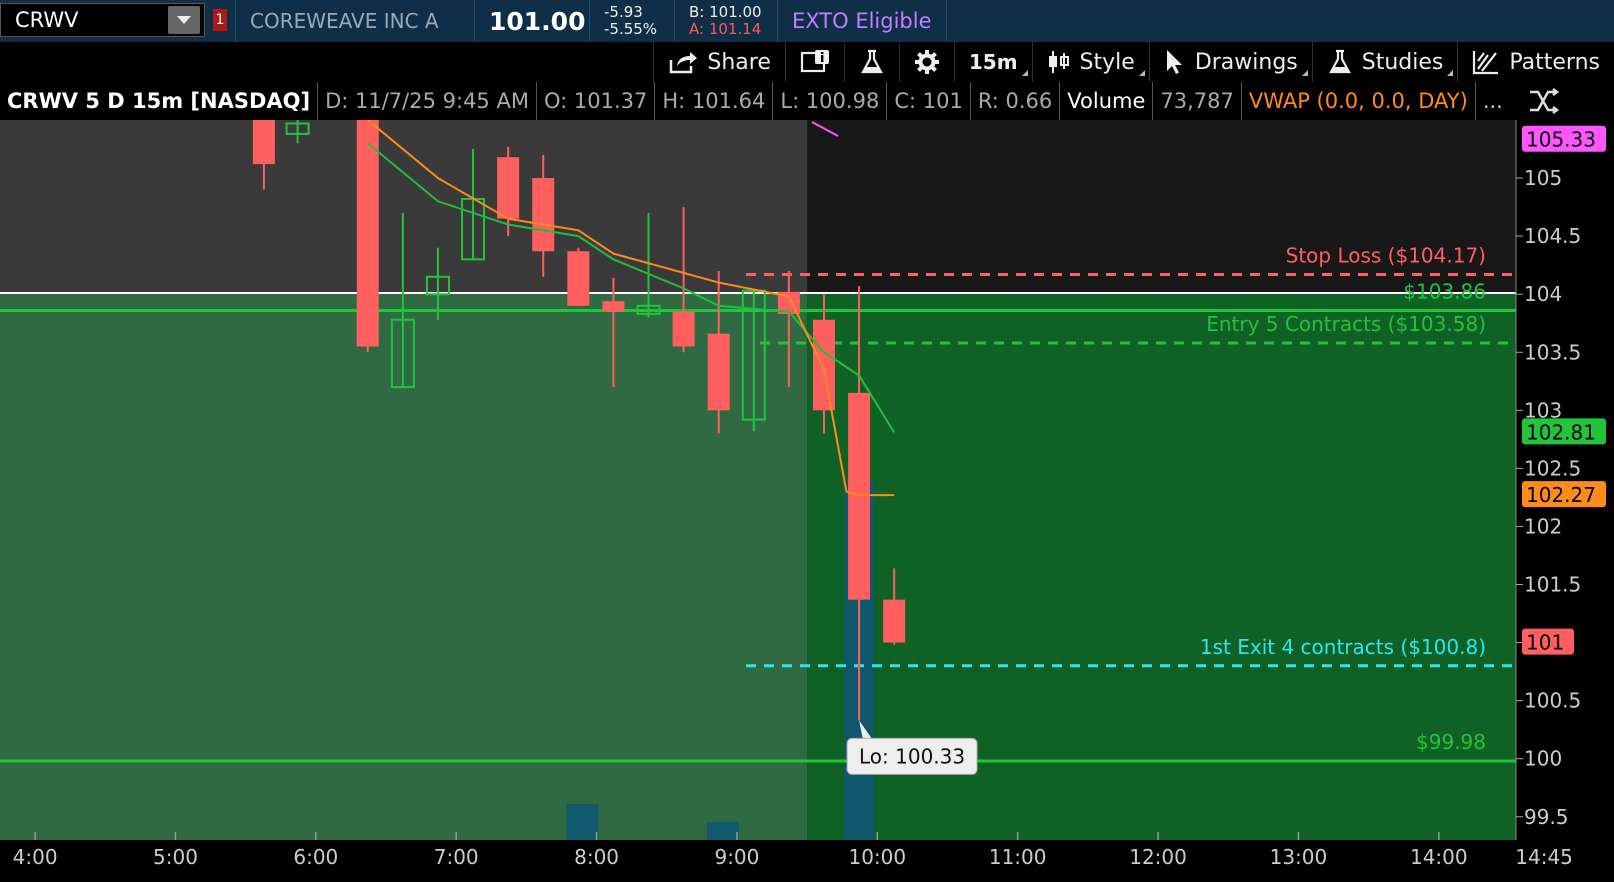 This screenshot has width=1614, height=882. I want to click on drawings-label: Drawings, so click(1246, 62).